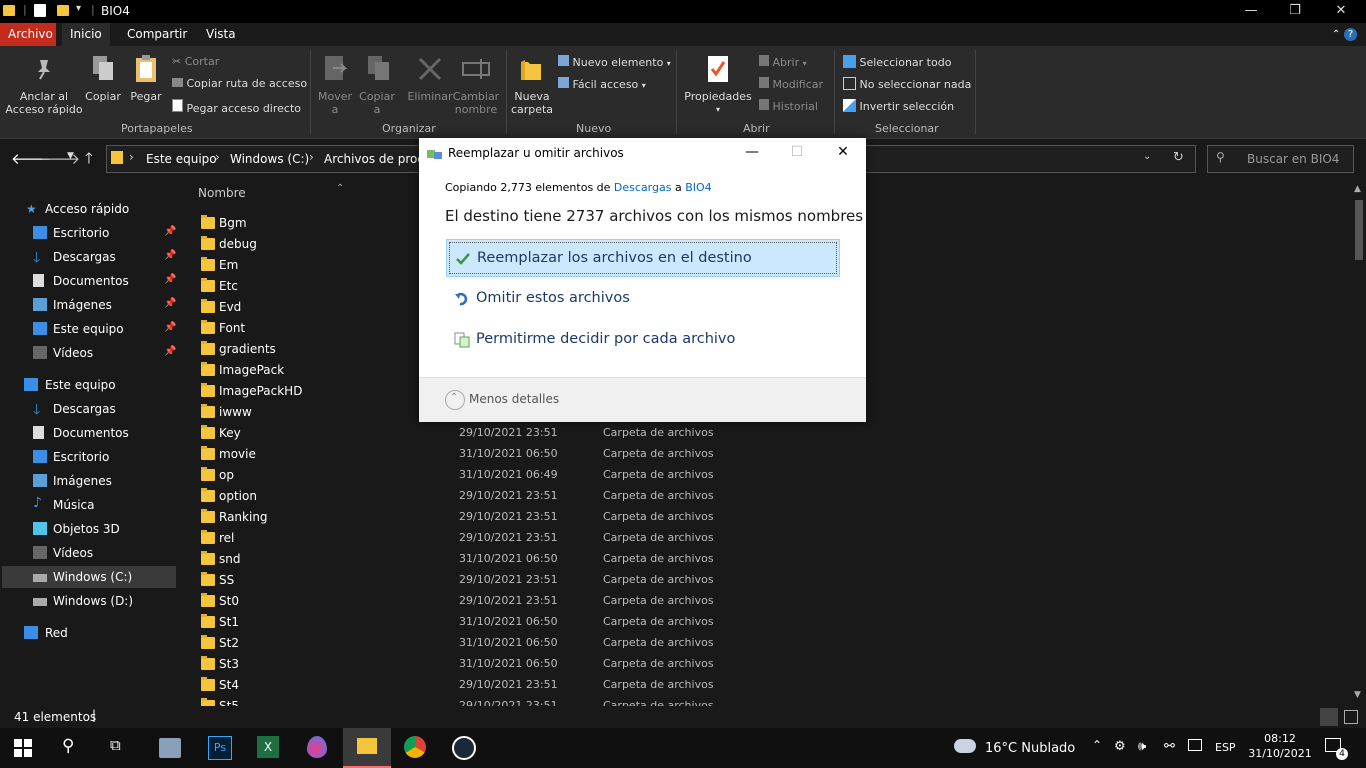 Image resolution: width=1366 pixels, height=768 pixels. Describe the element at coordinates (1357, 695) in the screenshot. I see `scroll-down-icon: ▼` at that location.